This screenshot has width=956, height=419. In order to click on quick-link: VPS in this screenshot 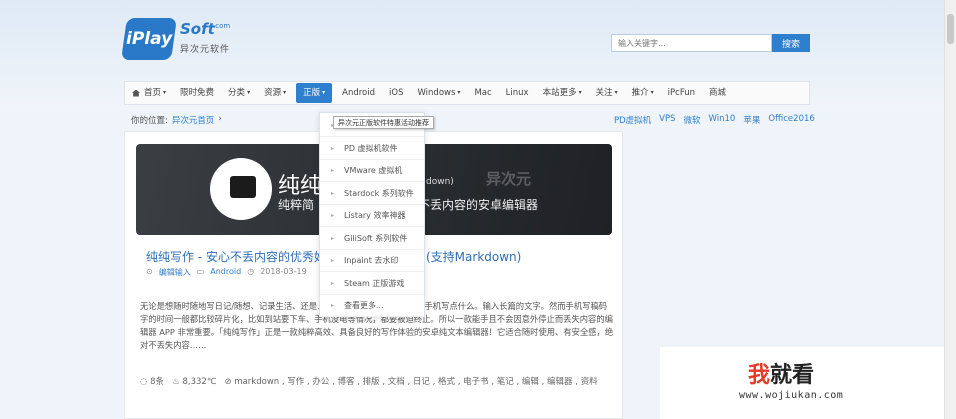, I will do `click(667, 120)`.